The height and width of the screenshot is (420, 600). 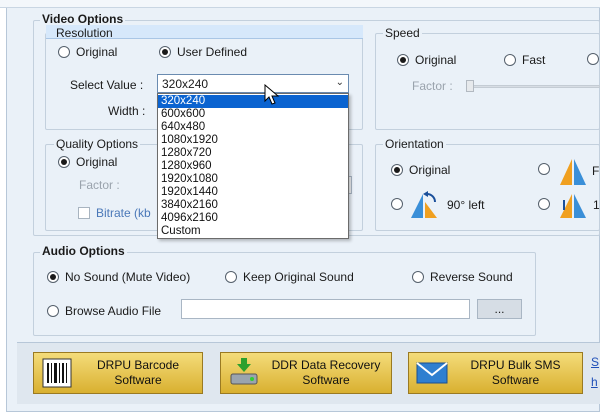 I want to click on promo-text: DRPU Bulk SMS Software, so click(x=515, y=373).